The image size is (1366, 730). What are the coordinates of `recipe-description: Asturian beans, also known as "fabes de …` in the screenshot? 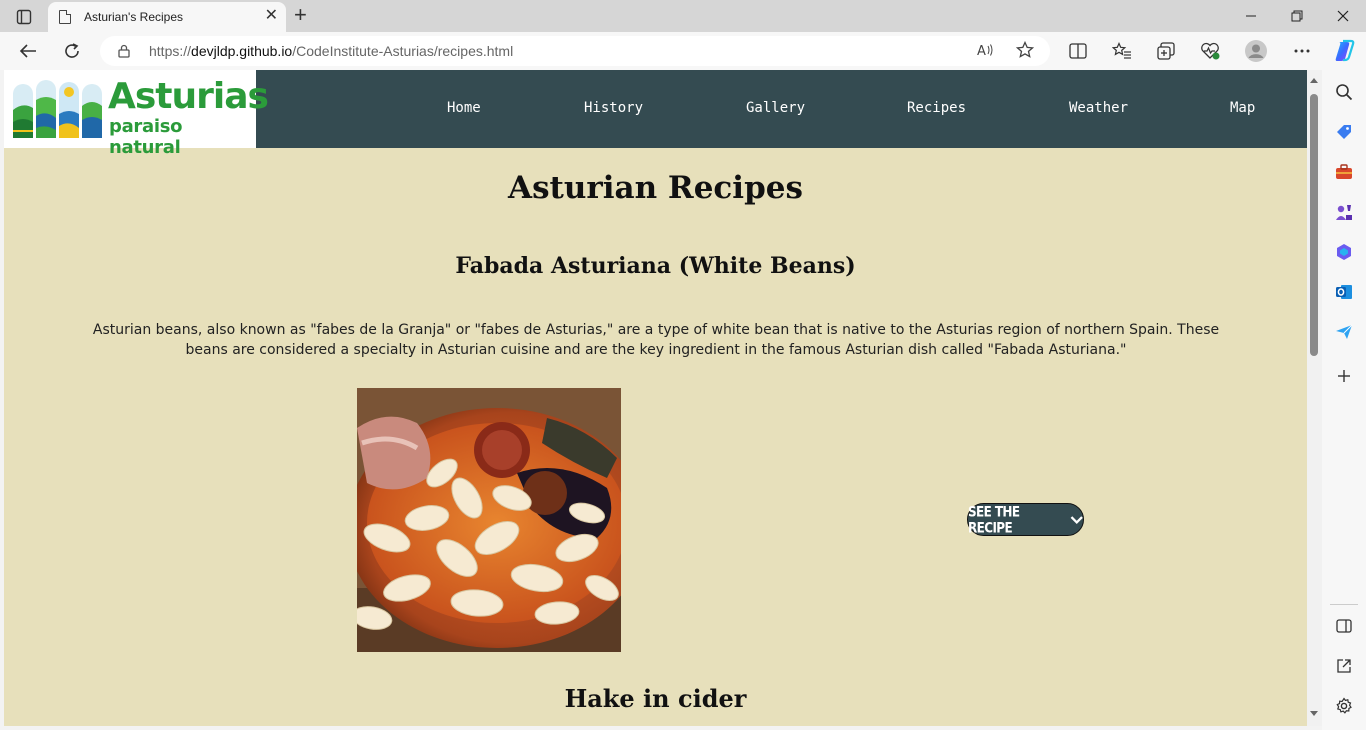 It's located at (656, 340).